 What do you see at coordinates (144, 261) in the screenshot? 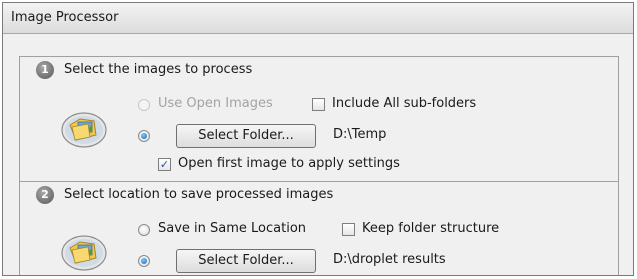
I see `destination-select-folder-radio` at bounding box center [144, 261].